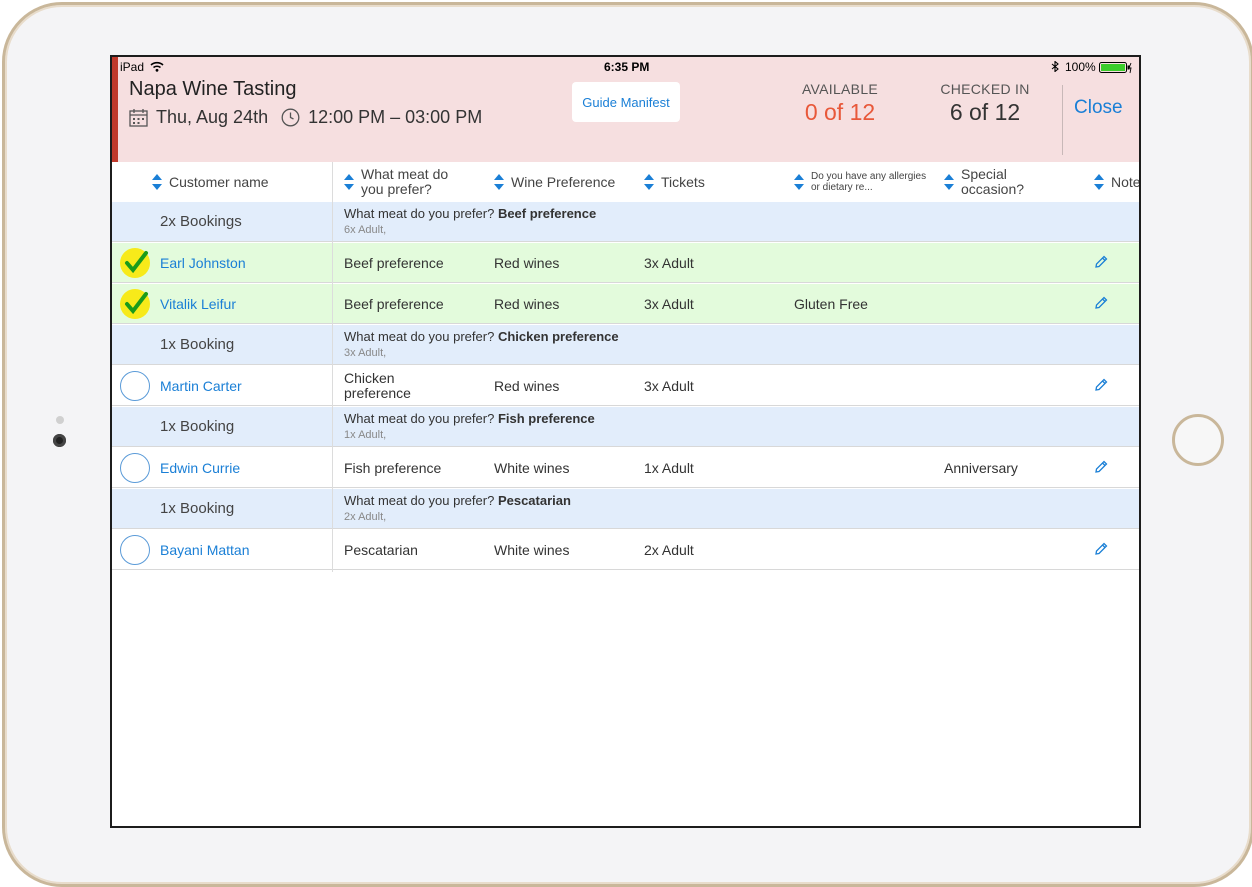  Describe the element at coordinates (1126, 182) in the screenshot. I see `column-label: Note` at that location.